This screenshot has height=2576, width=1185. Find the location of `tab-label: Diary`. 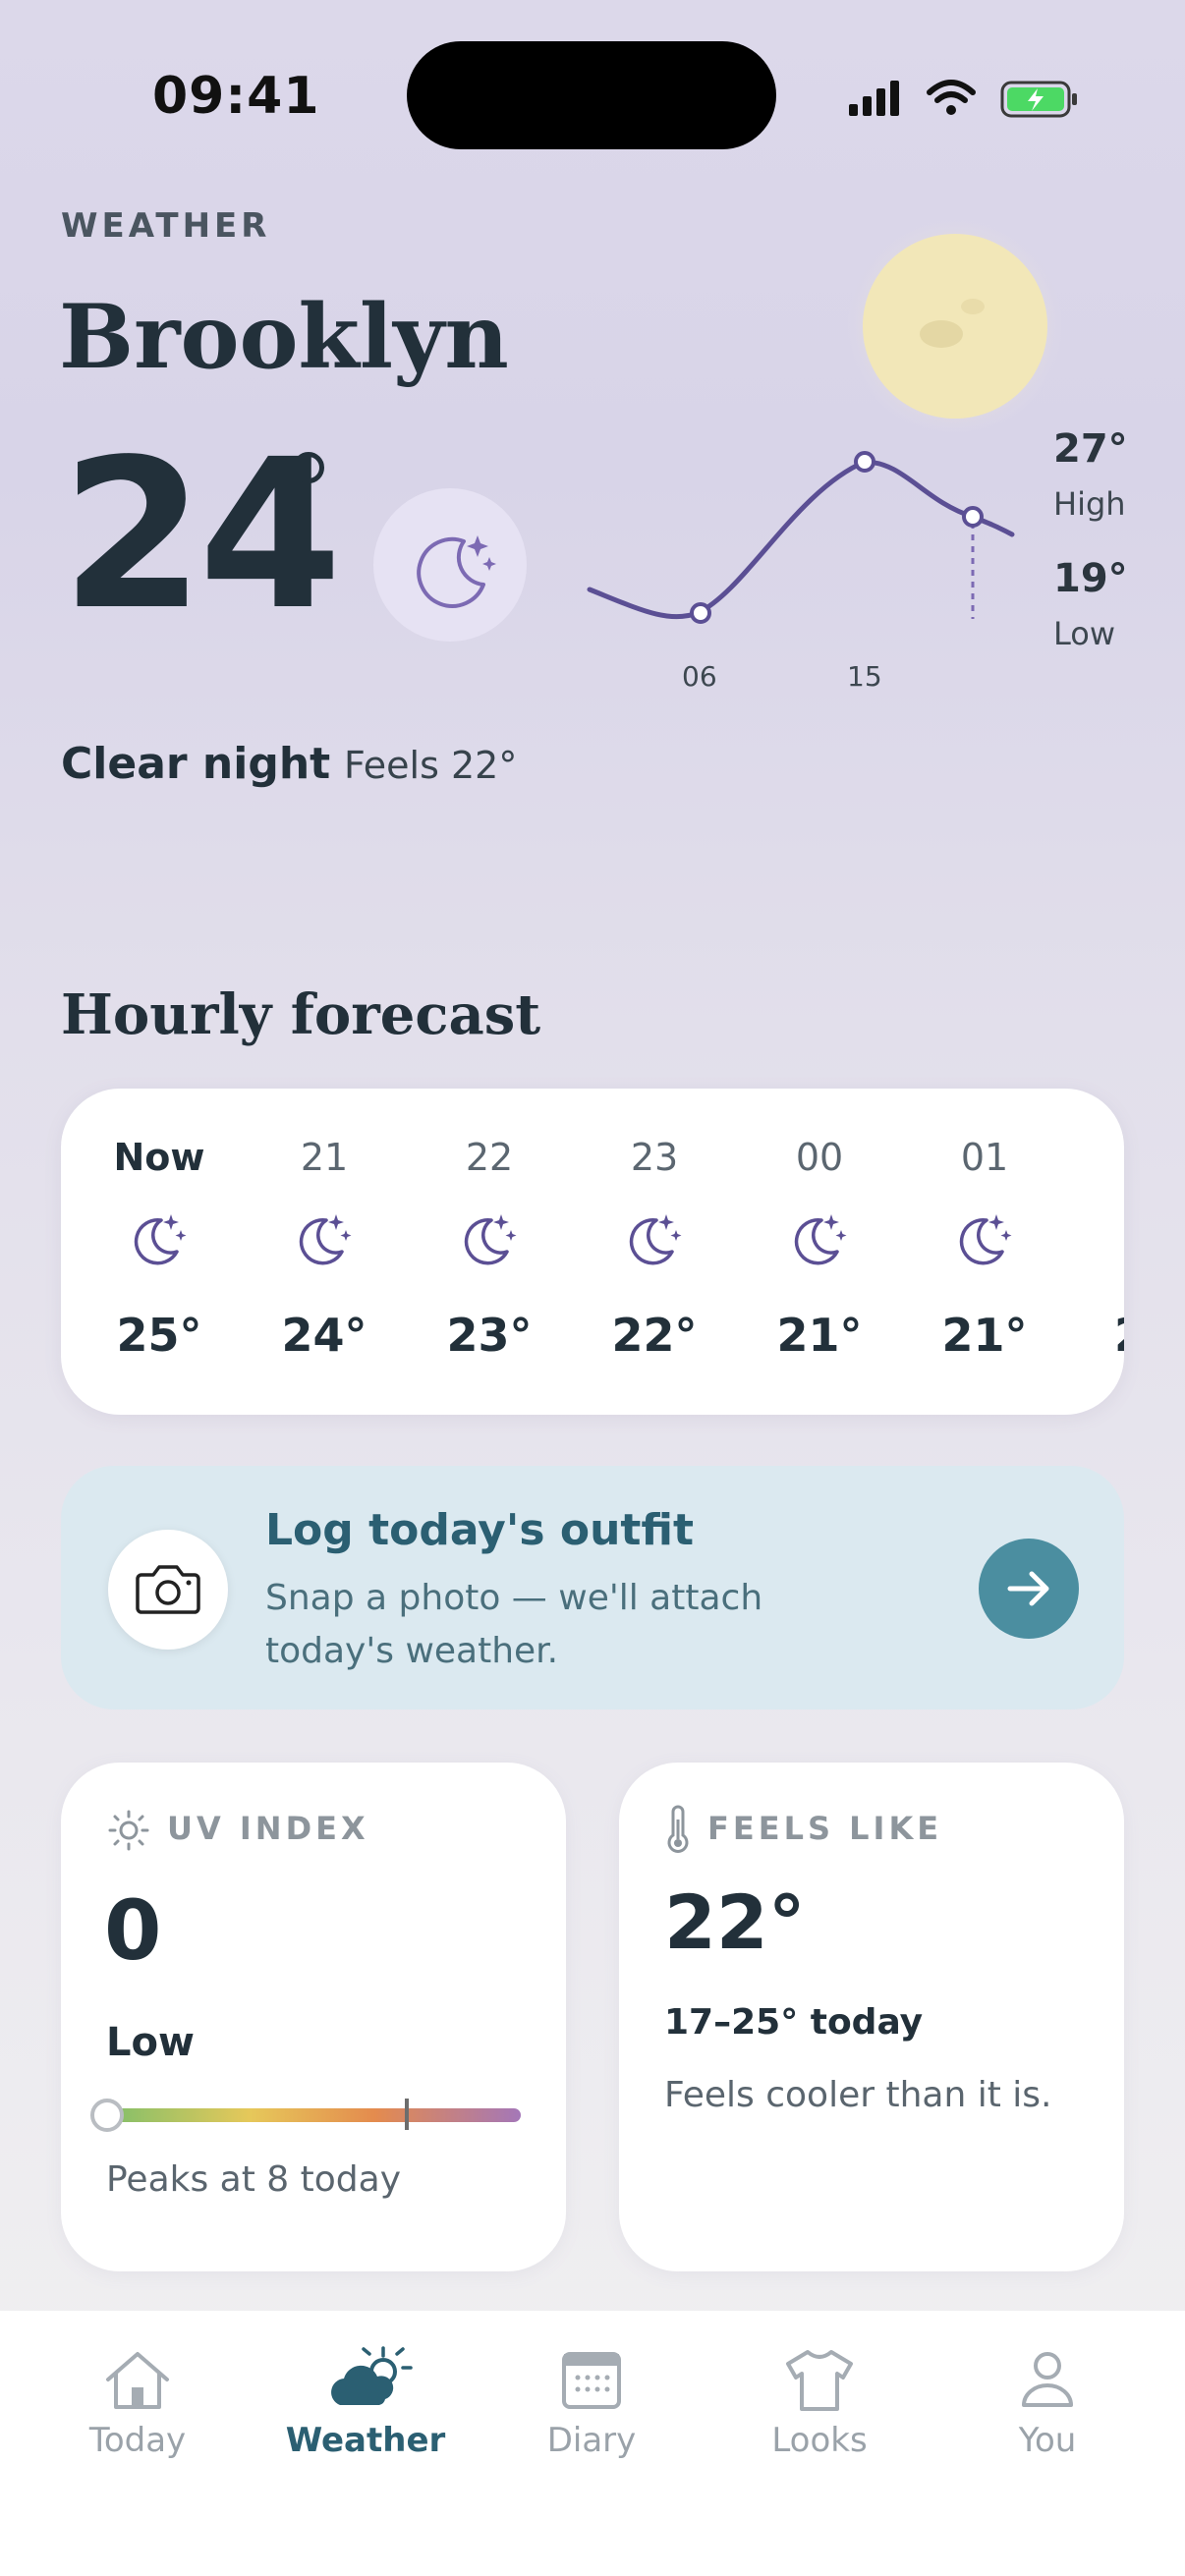

tab-label: Diary is located at coordinates (592, 2440).